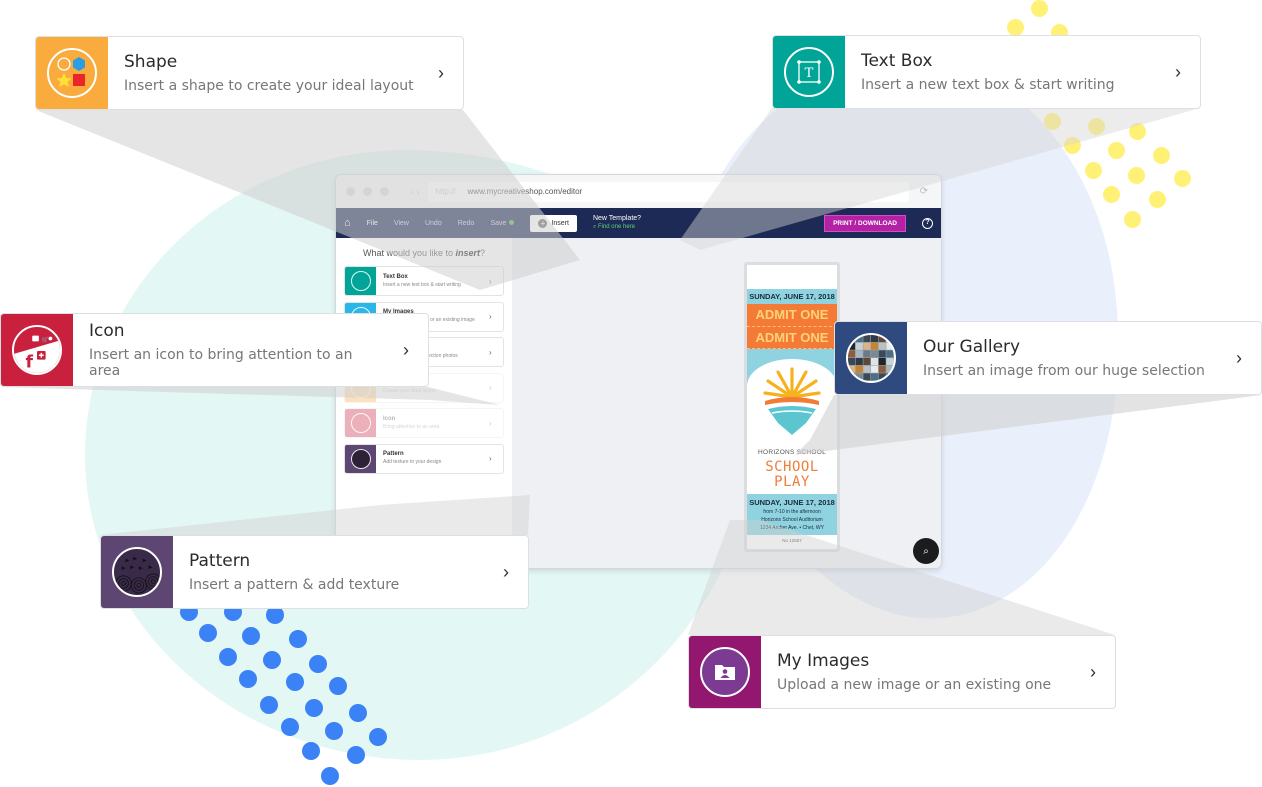  Describe the element at coordinates (401, 223) in the screenshot. I see `menu-view: View` at that location.